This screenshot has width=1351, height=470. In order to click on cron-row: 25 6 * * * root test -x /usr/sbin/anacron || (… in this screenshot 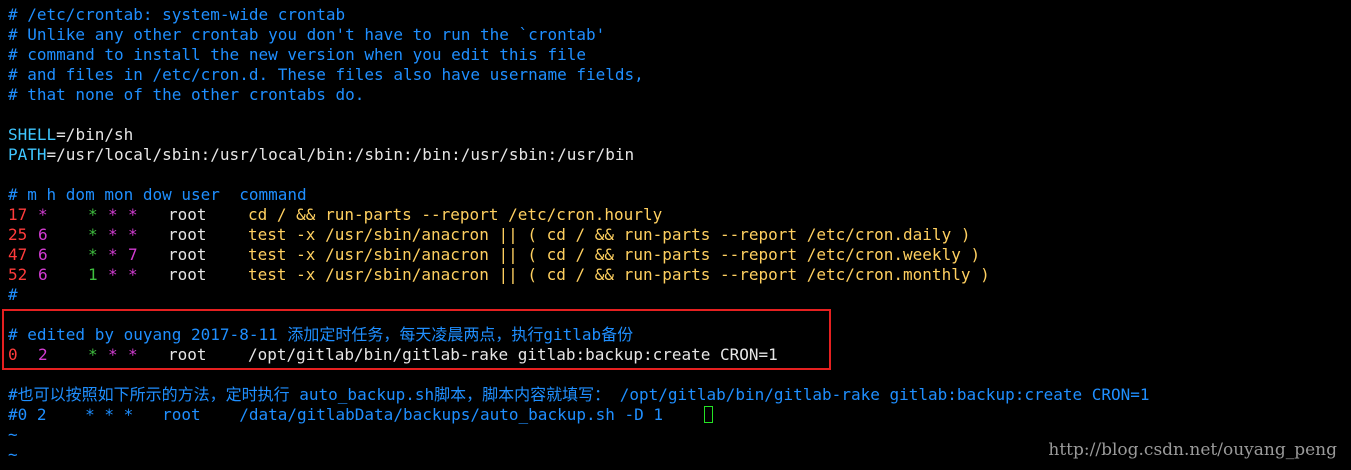, I will do `click(676, 235)`.